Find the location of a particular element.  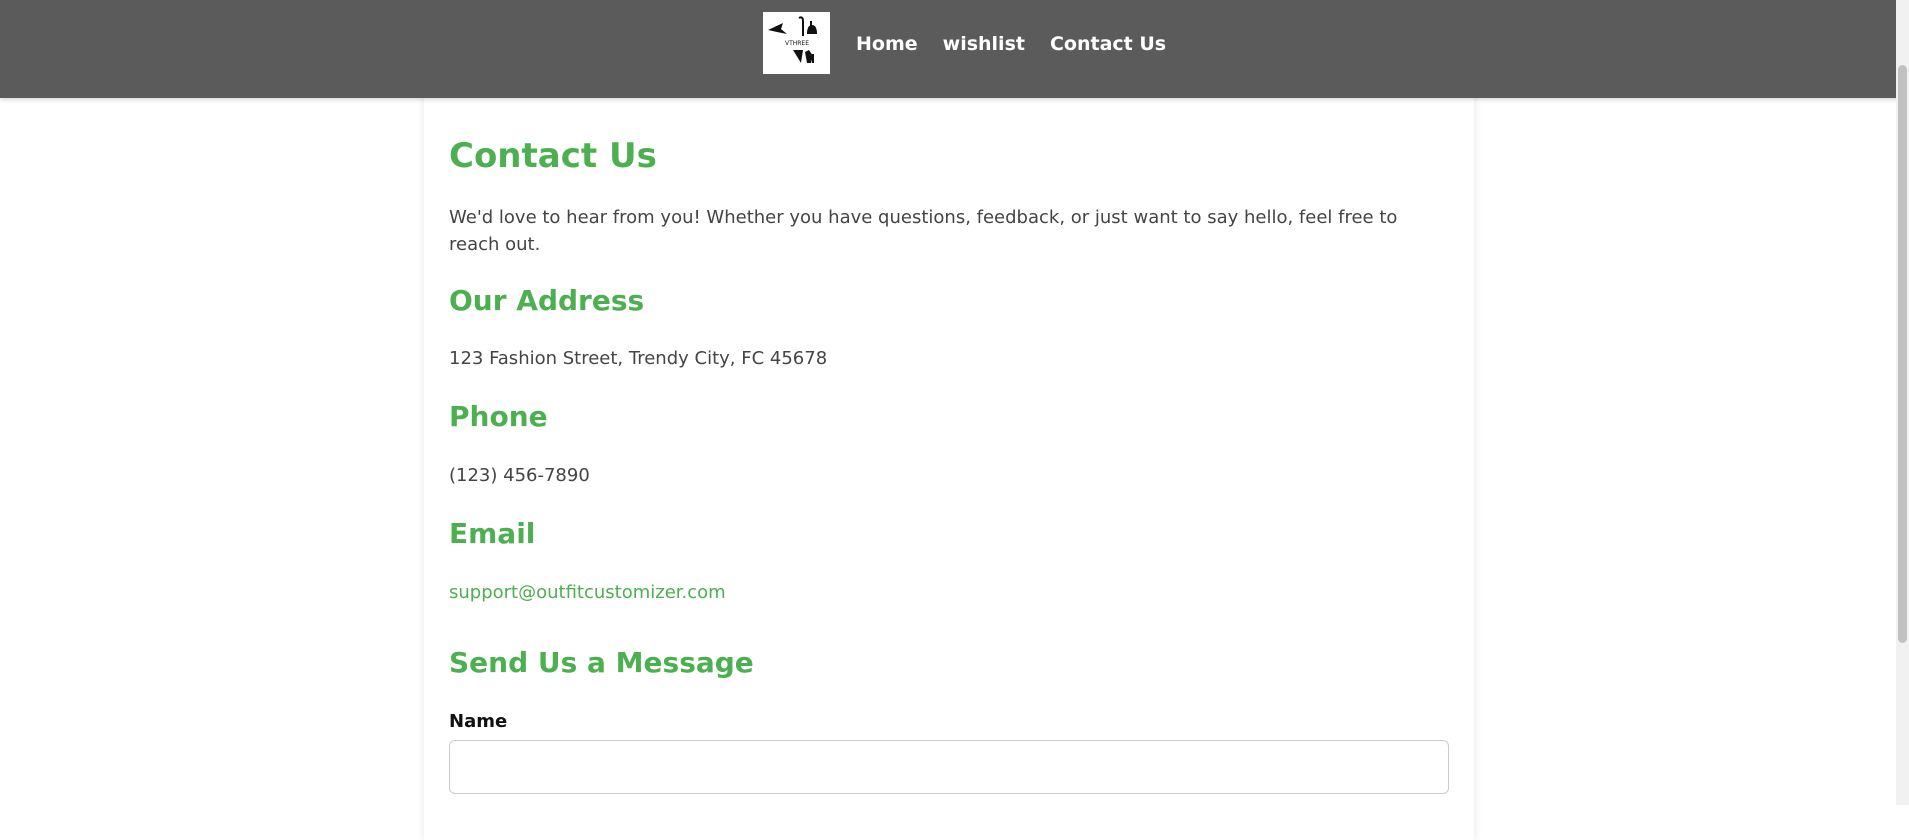

page-scrollbar is located at coordinates (1902, 402).